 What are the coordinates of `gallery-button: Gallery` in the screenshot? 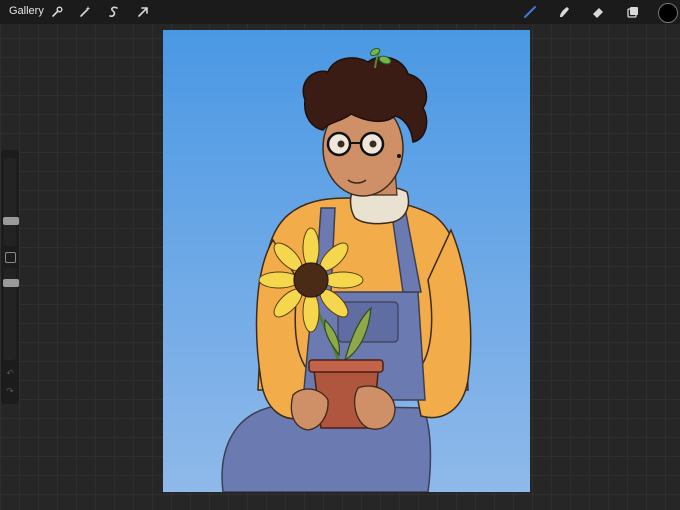 It's located at (26, 11).